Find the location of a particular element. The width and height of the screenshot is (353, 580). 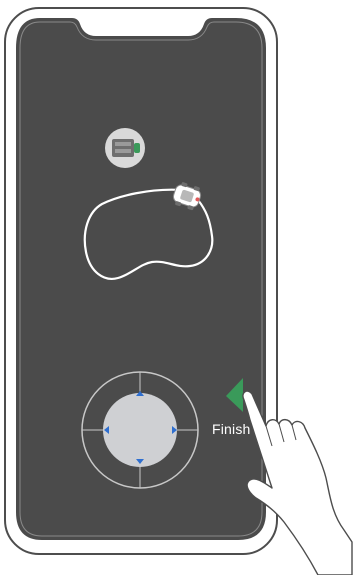

joystick-knob is located at coordinates (140, 430).